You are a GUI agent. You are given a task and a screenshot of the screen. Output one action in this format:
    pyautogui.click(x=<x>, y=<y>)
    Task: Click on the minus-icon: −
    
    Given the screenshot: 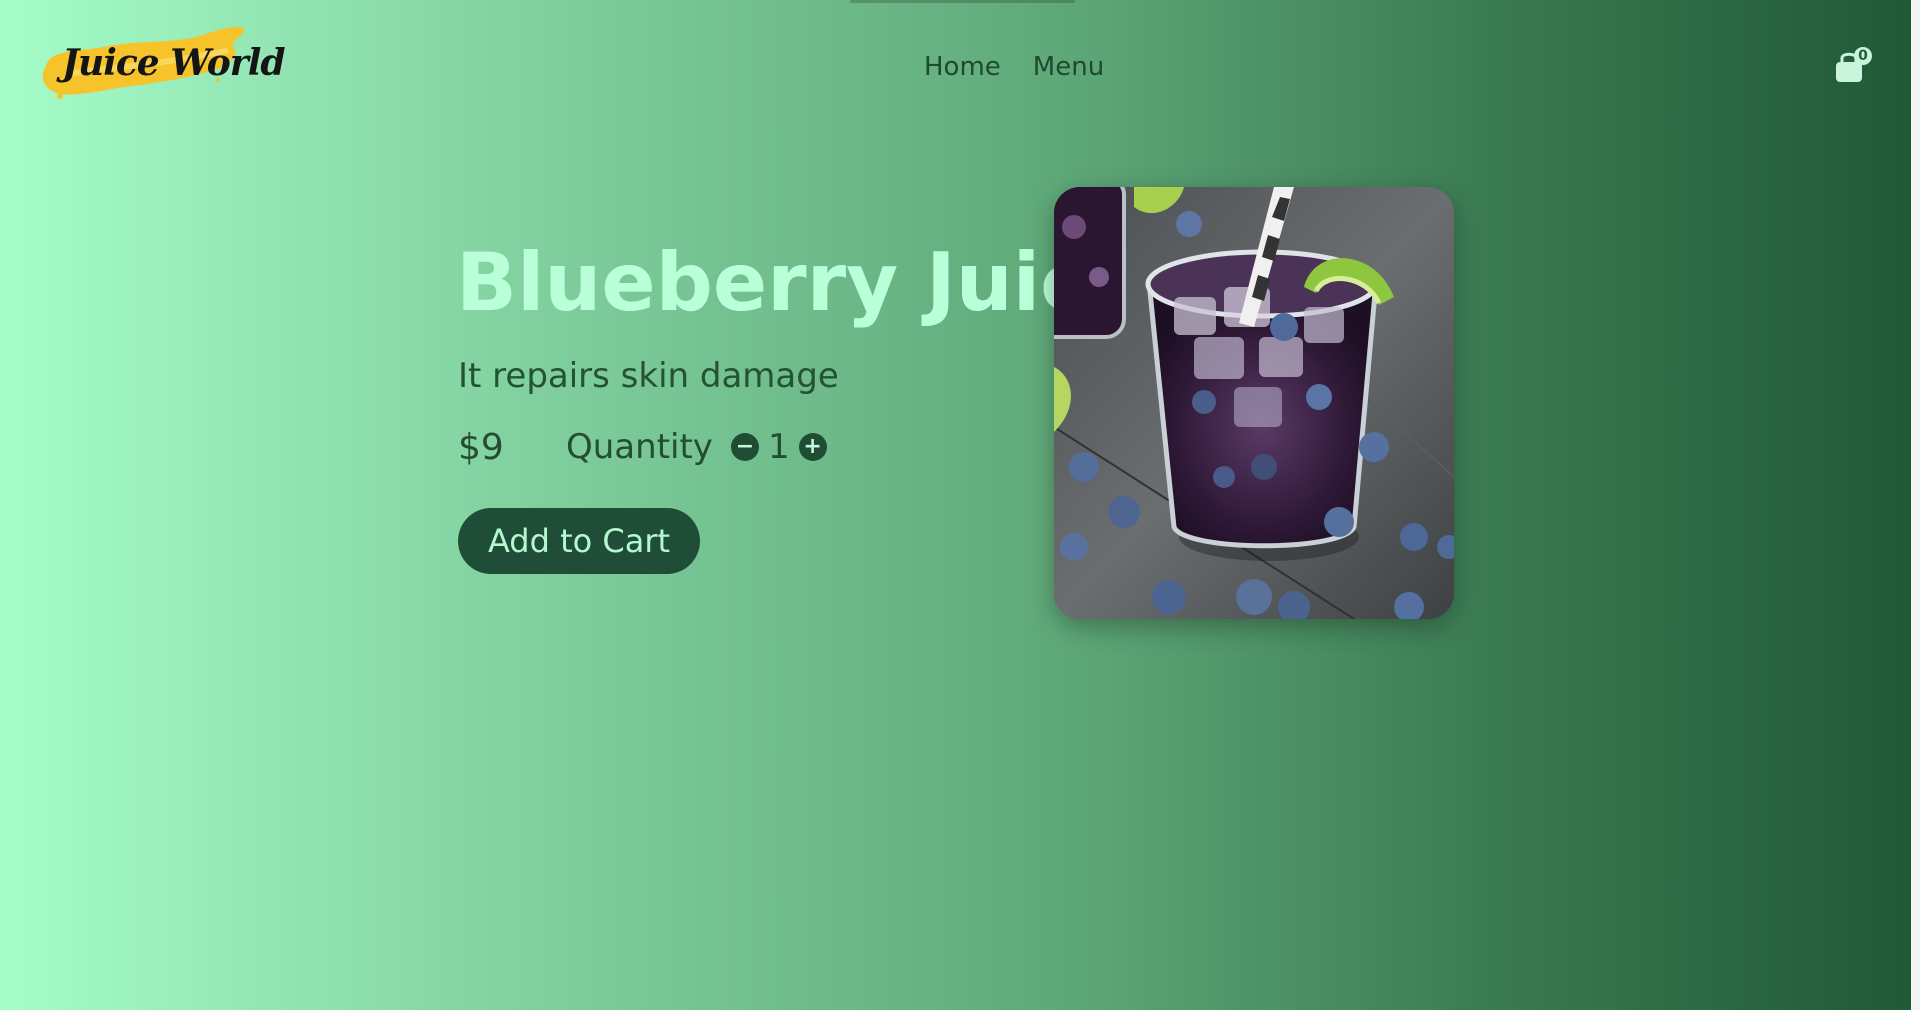 What is the action you would take?
    pyautogui.click(x=745, y=446)
    